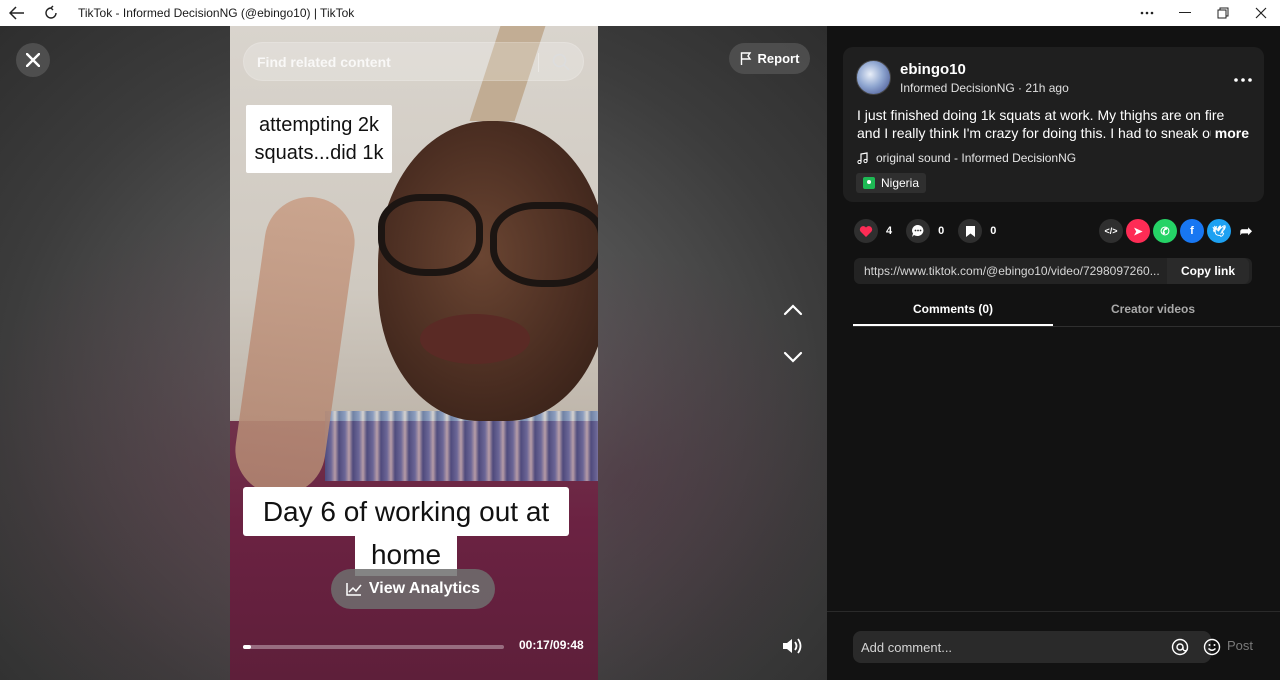 This screenshot has height=680, width=1280. Describe the element at coordinates (1243, 76) in the screenshot. I see `more-options-button` at that location.